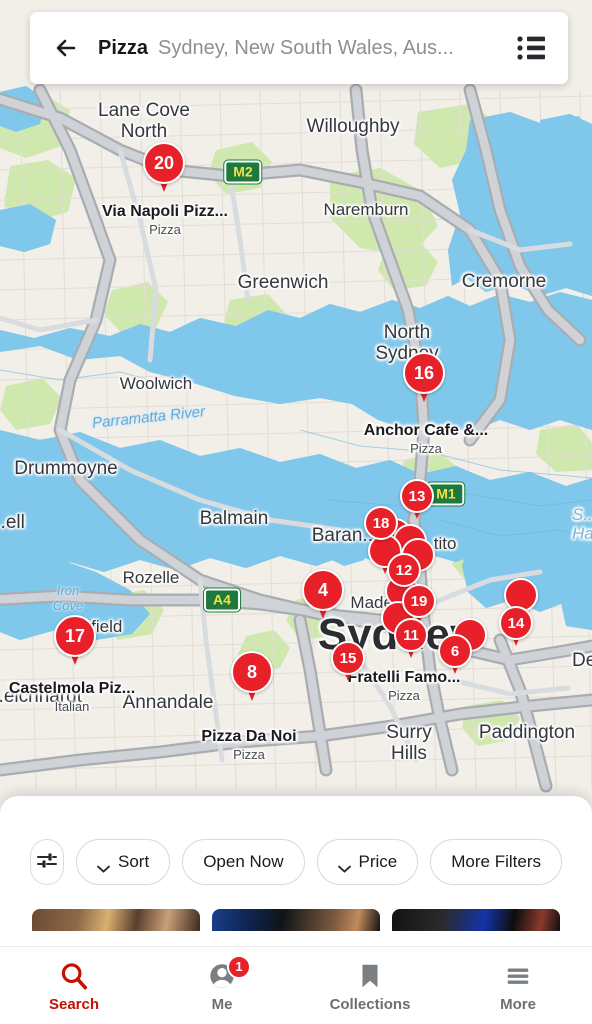 The image size is (592, 1024). Describe the element at coordinates (164, 163) in the screenshot. I see `map-pin-number: 20` at that location.